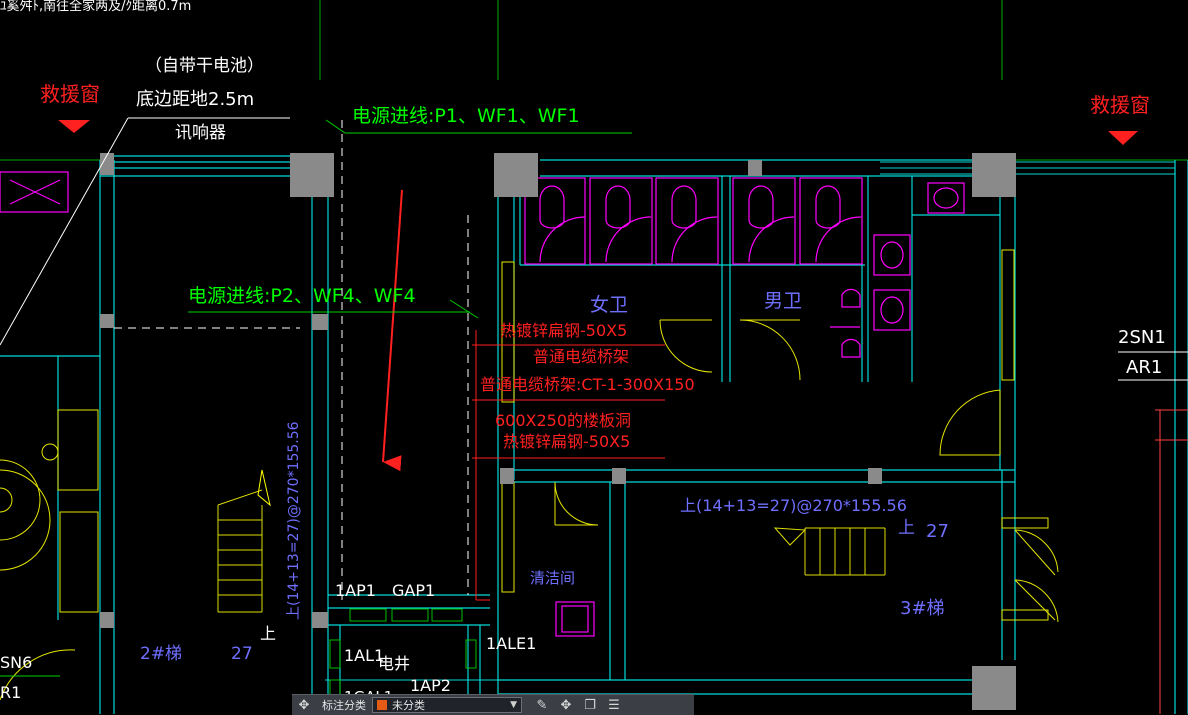 The image size is (1188, 715). What do you see at coordinates (566, 705) in the screenshot?
I see `move-icon: ✥` at bounding box center [566, 705].